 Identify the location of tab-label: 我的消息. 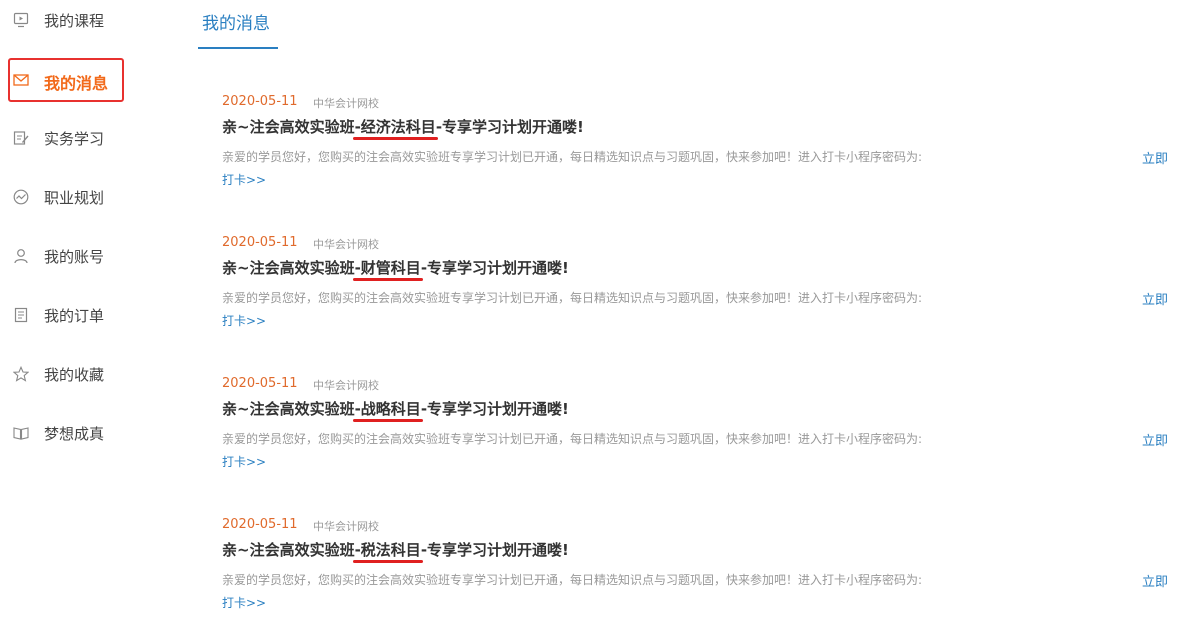
(236, 24).